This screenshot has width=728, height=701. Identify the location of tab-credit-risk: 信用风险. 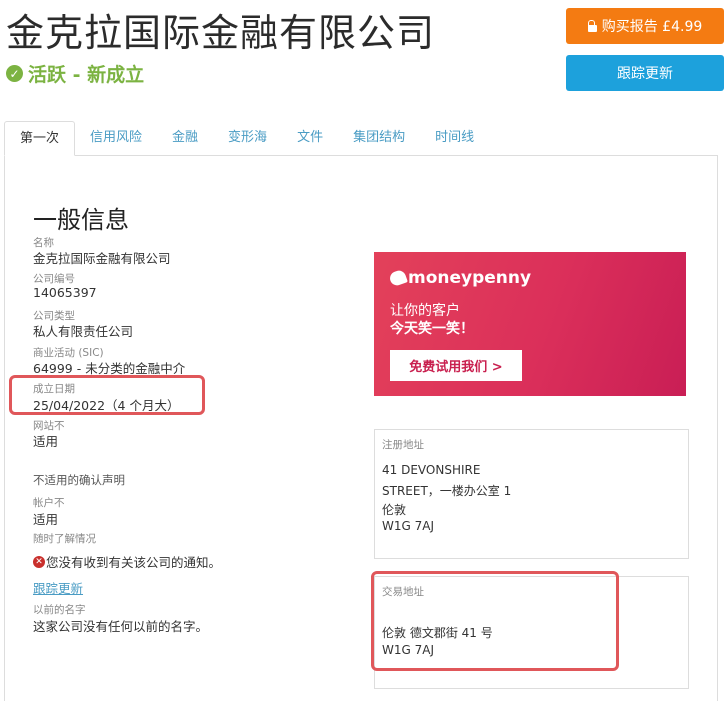
(116, 138).